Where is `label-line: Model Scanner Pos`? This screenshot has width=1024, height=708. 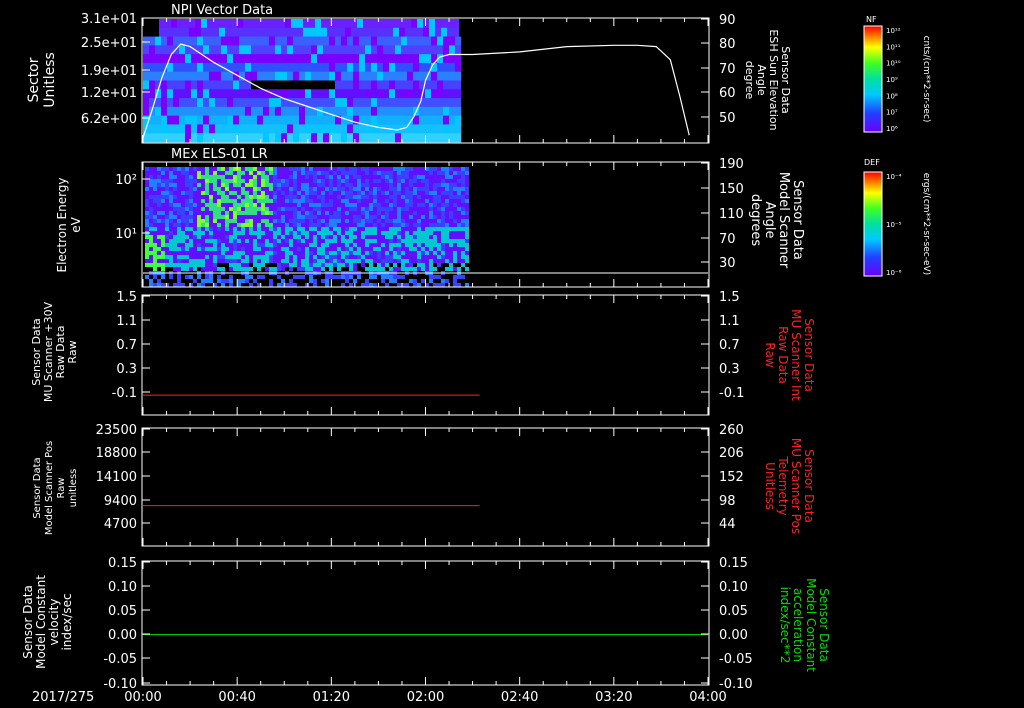 label-line: Model Scanner Pos is located at coordinates (49, 488).